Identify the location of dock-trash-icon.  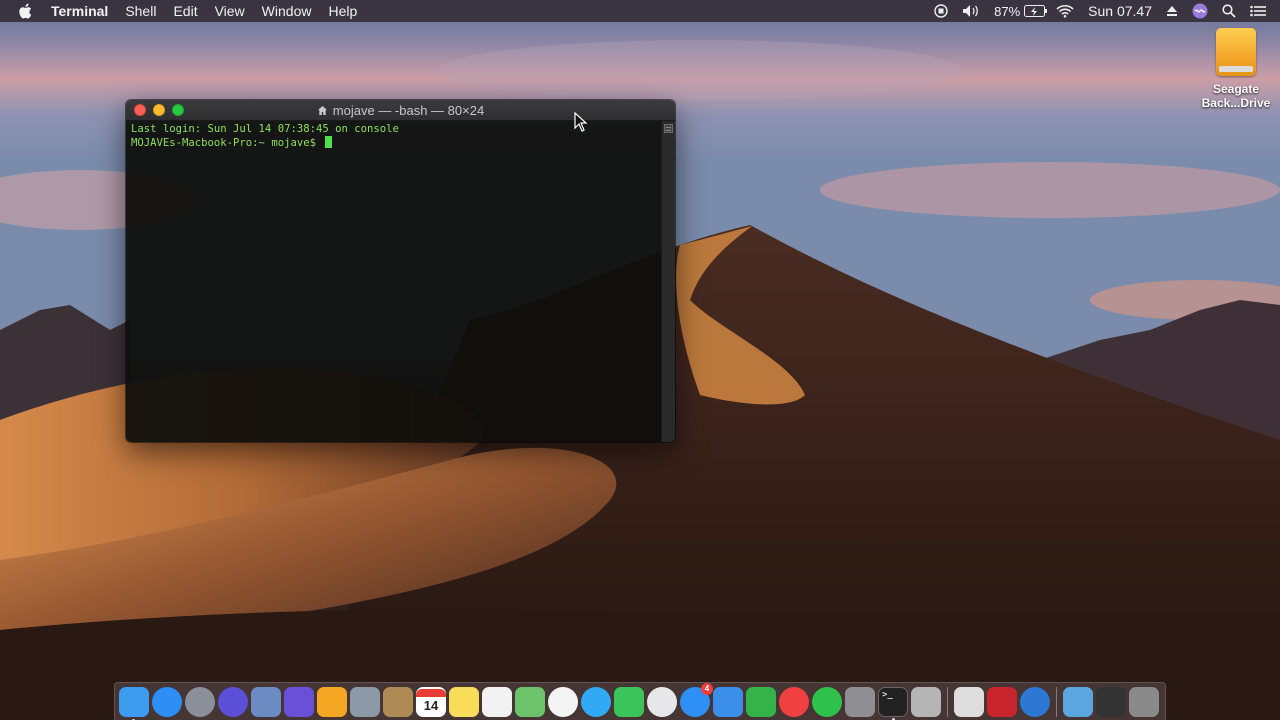
(1144, 701).